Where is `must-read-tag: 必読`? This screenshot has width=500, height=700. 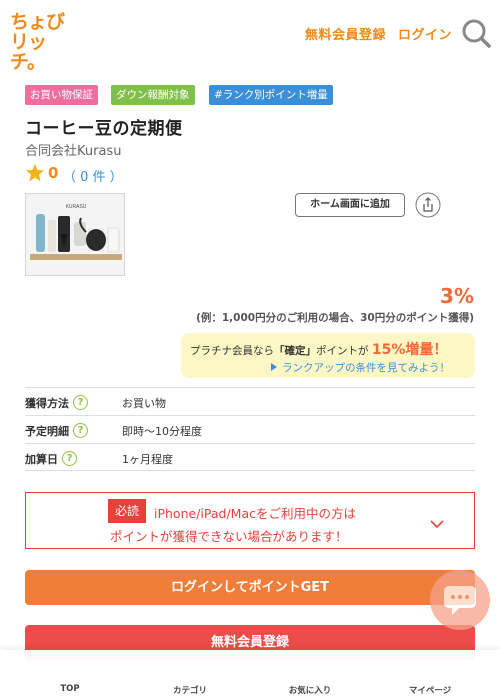 must-read-tag: 必読 is located at coordinates (127, 511).